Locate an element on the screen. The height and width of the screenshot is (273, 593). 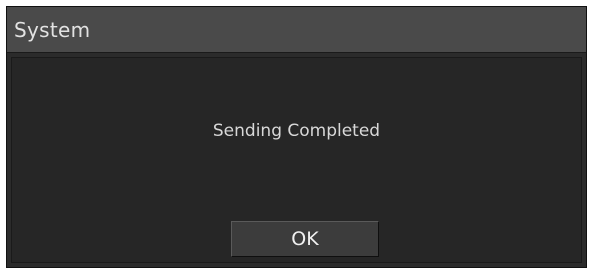
ok-button: OK is located at coordinates (305, 239).